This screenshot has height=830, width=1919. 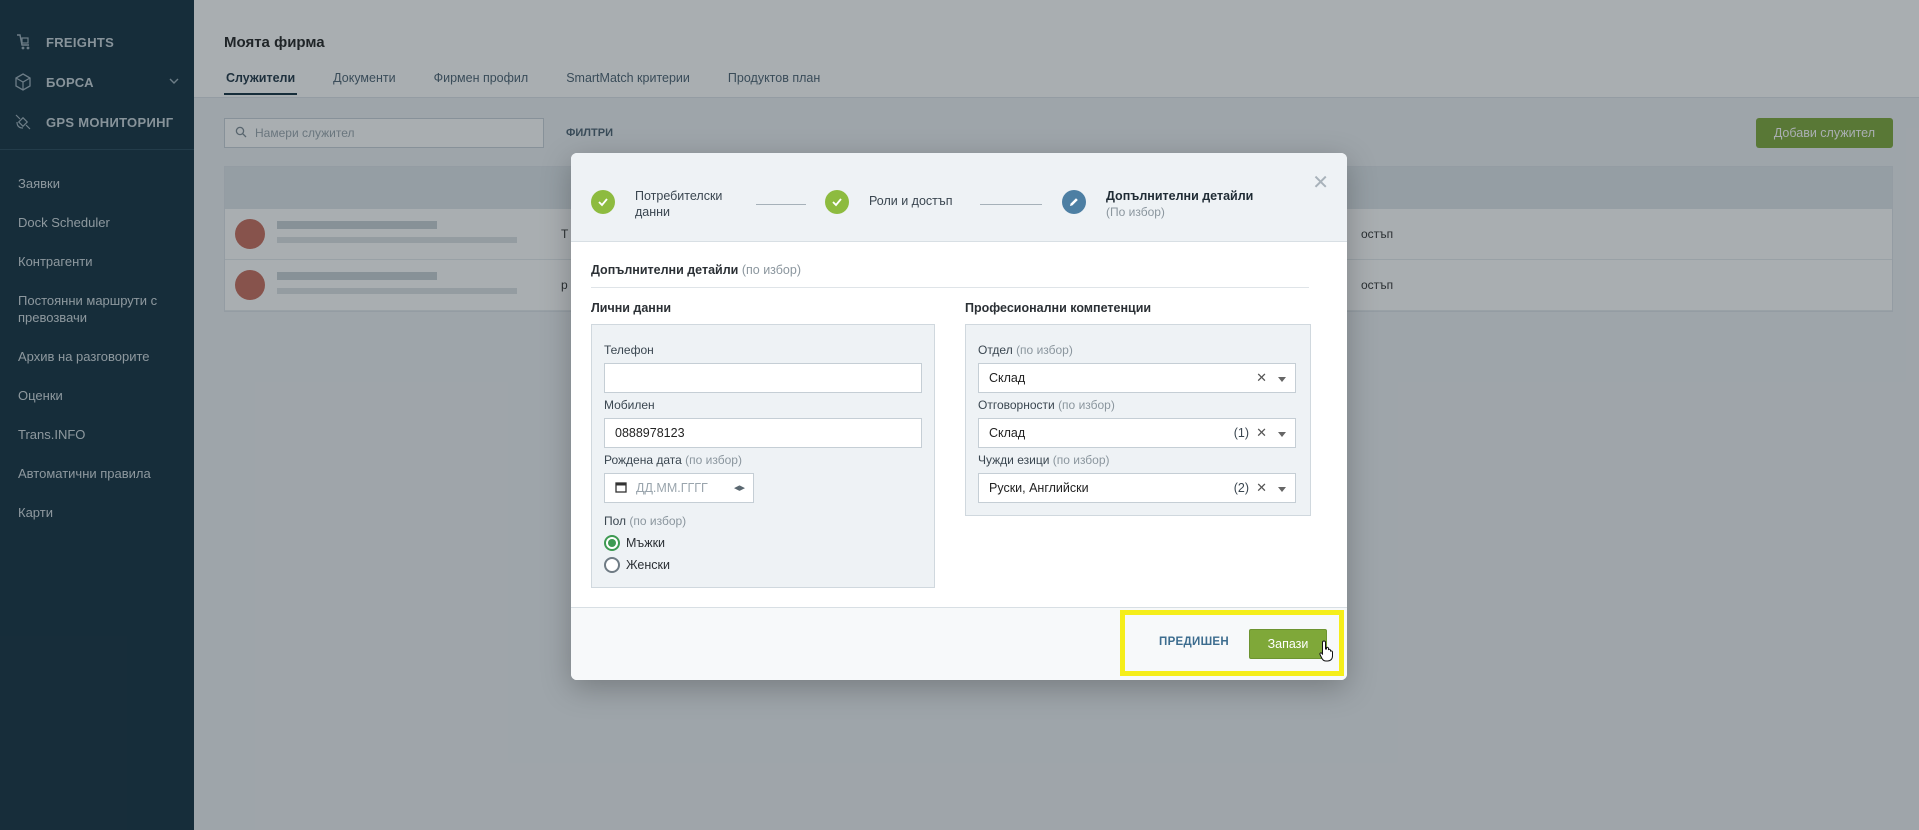 I want to click on languages-select: Руски, Английски (2) ✕, so click(x=1137, y=488).